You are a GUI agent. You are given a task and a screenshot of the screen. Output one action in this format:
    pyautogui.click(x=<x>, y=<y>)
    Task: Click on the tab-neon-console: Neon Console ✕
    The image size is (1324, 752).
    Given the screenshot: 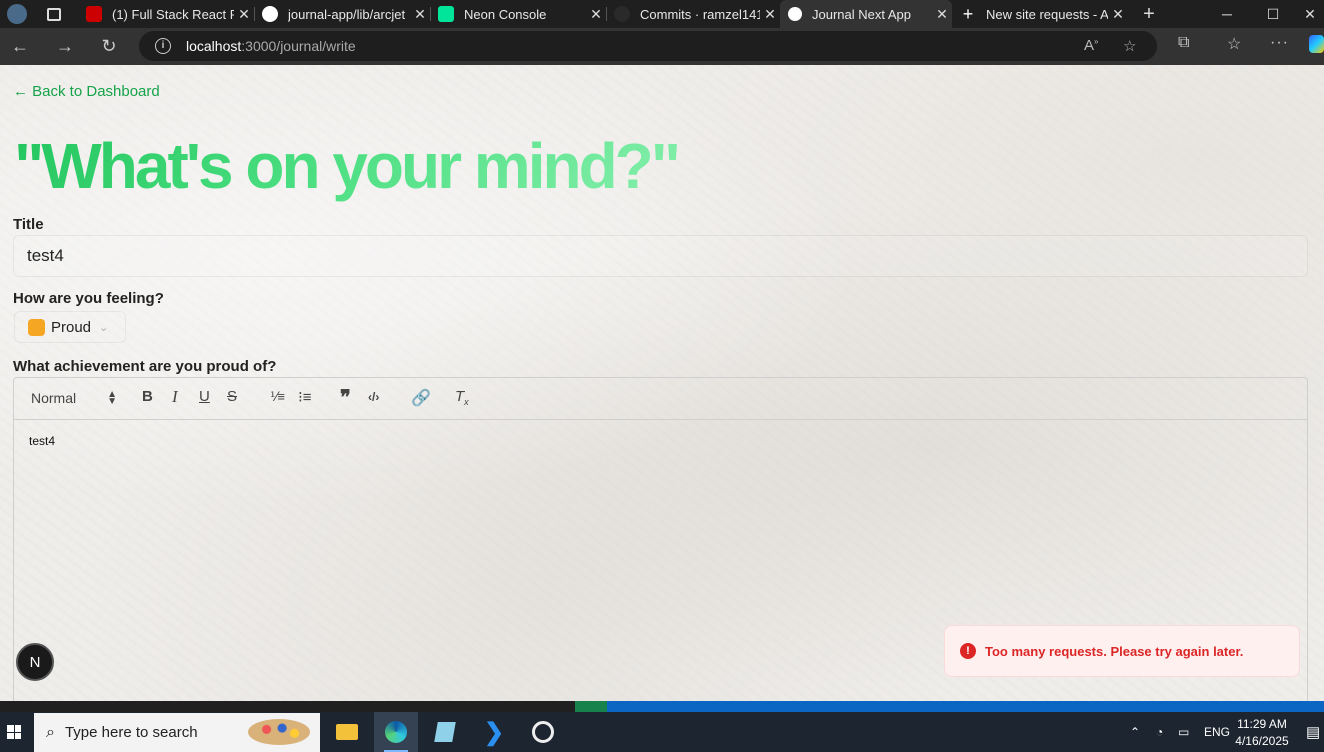 What is the action you would take?
    pyautogui.click(x=518, y=14)
    